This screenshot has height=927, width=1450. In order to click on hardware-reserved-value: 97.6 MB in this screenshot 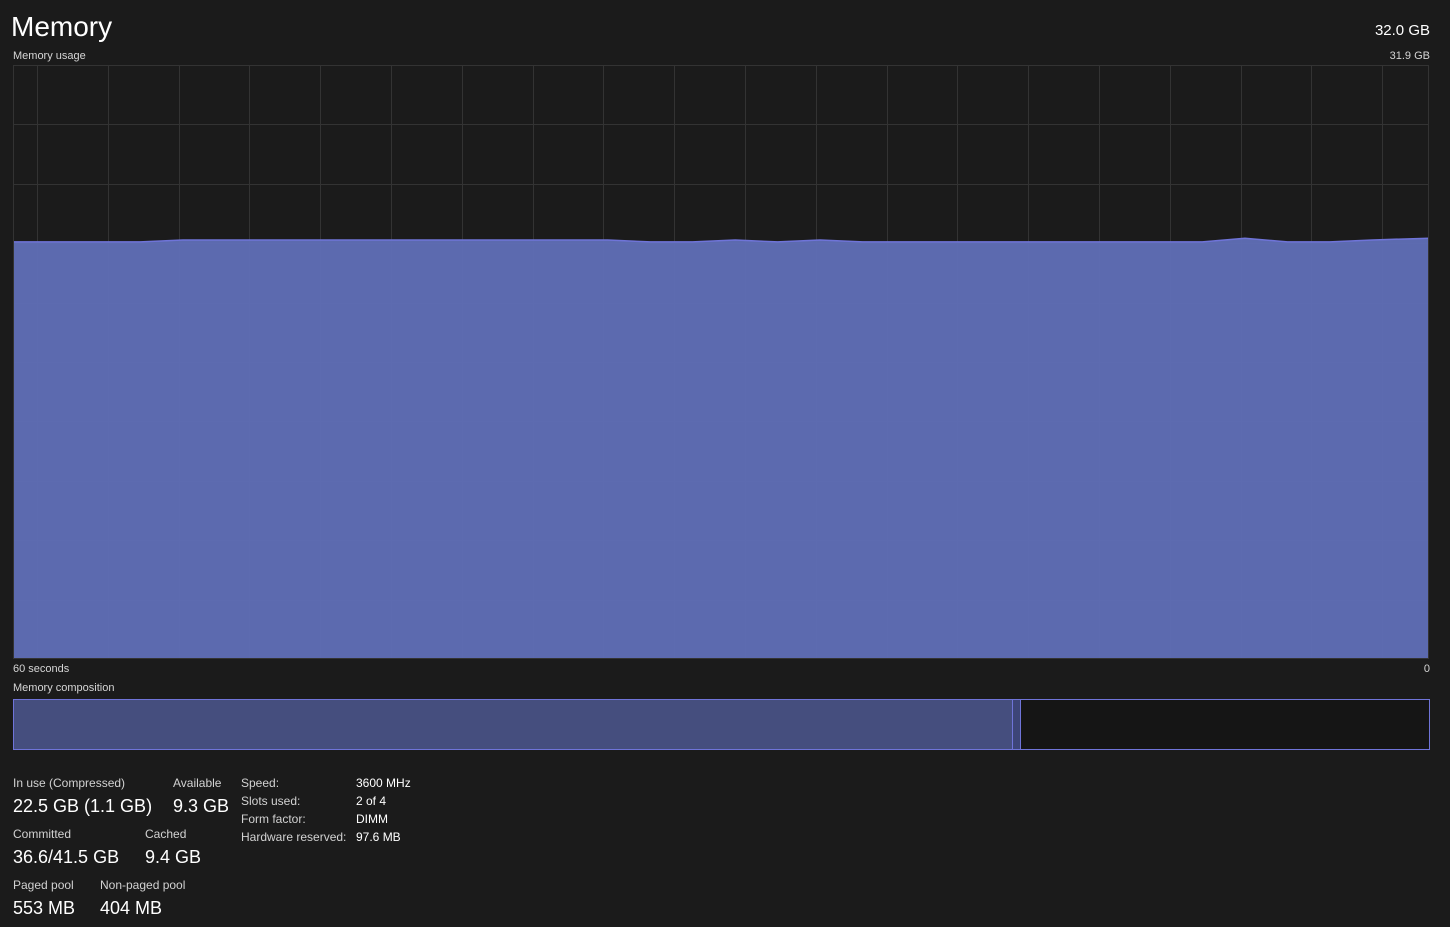, I will do `click(378, 837)`.